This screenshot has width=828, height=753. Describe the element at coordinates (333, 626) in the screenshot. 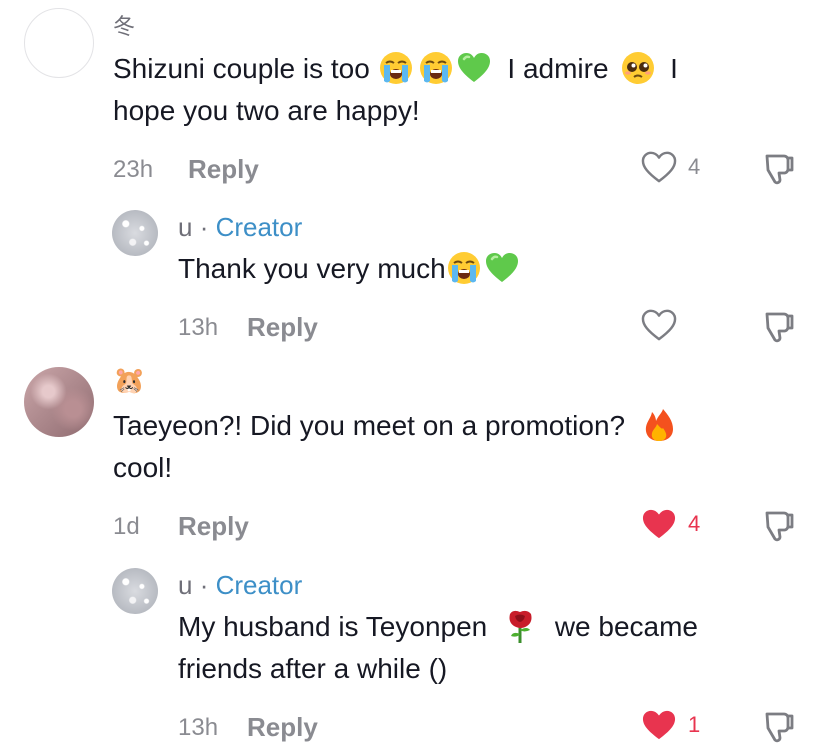

I see `comment-text-line1a: My husband is Teyonpen` at that location.